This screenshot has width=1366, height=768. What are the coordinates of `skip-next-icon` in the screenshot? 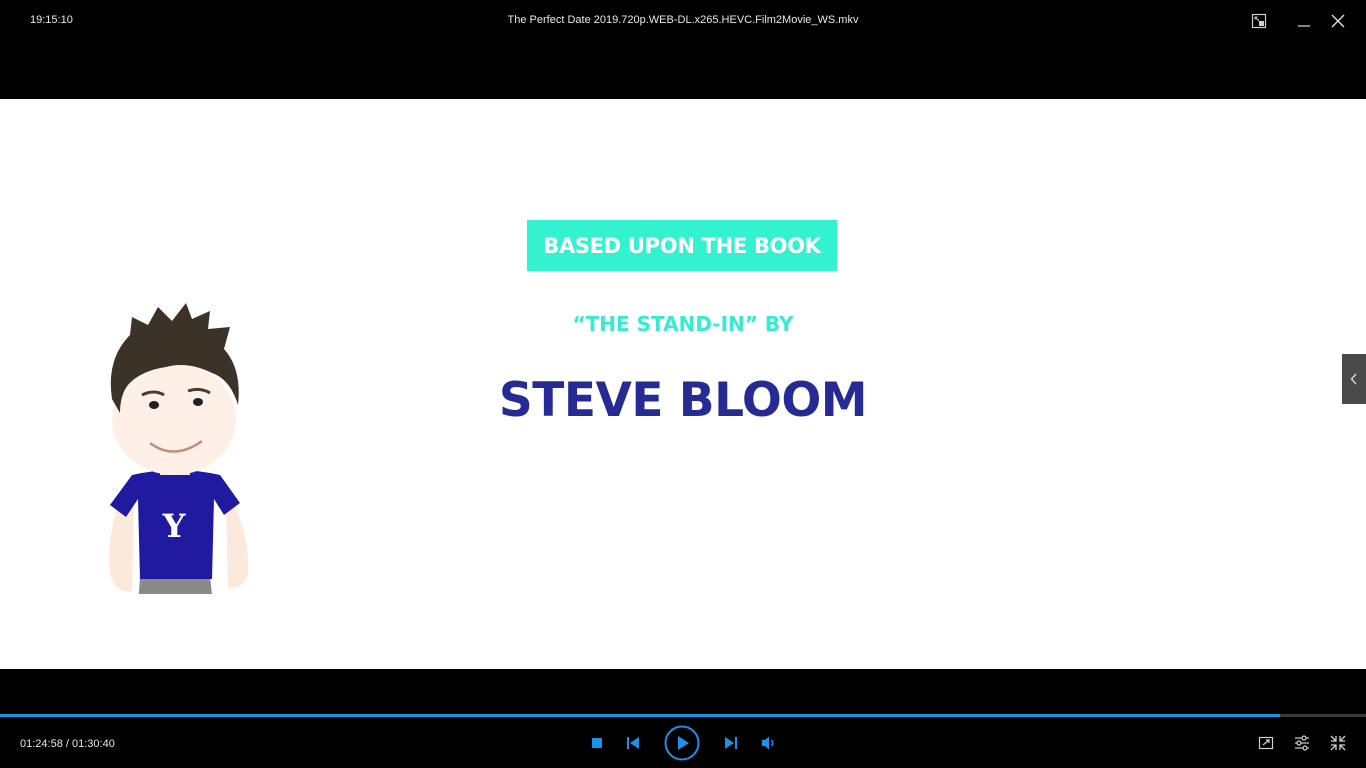 It's located at (731, 743).